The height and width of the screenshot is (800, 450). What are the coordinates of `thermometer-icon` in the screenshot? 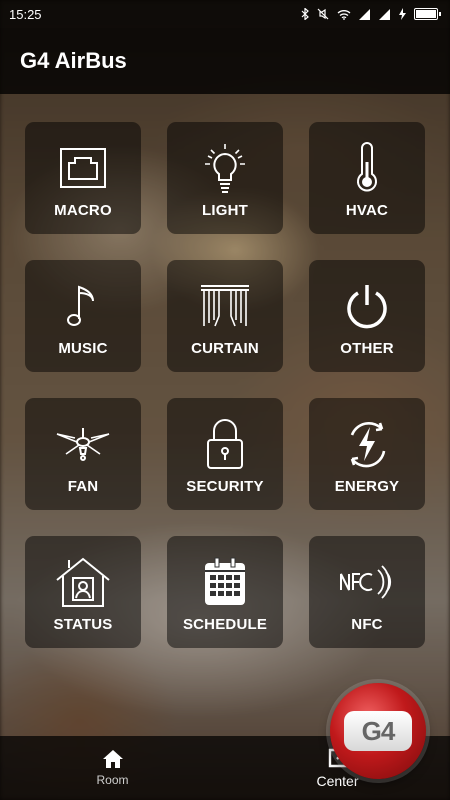 It's located at (367, 168).